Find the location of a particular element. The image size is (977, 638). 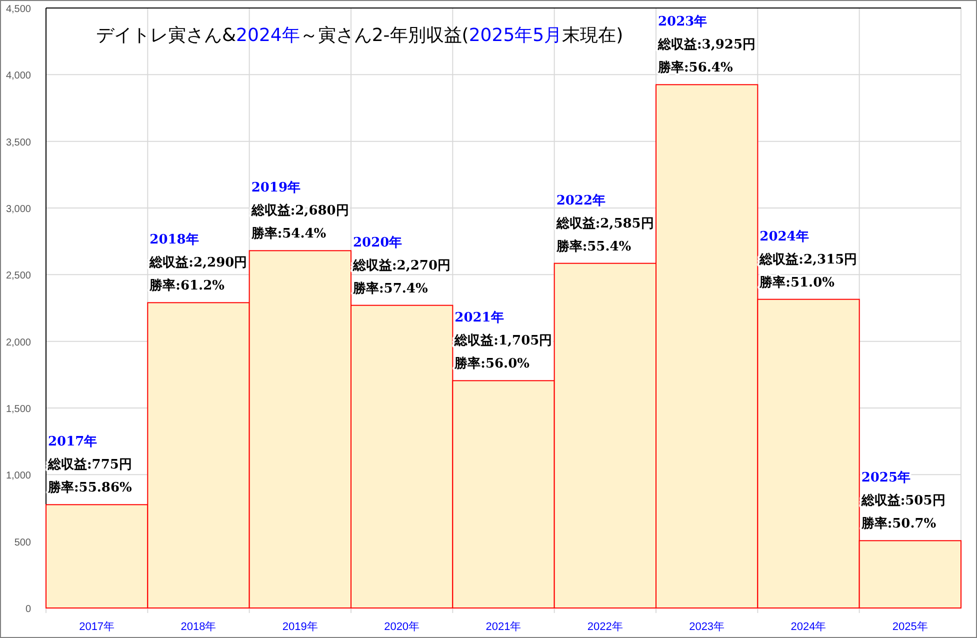

axis-tick-label: 4,000 is located at coordinates (18, 76).